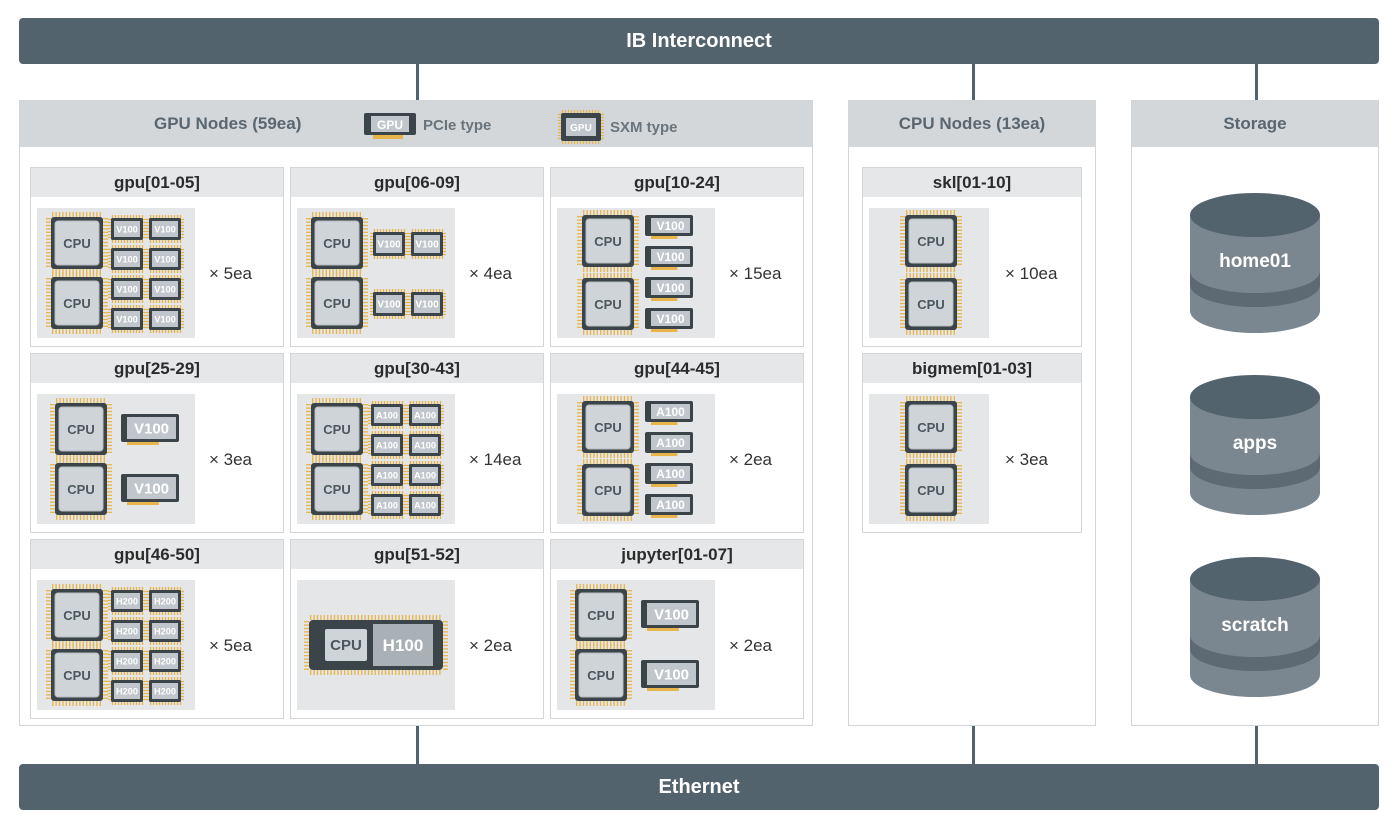 This screenshot has width=1398, height=828. I want to click on svg-text: GPU, so click(581, 128).